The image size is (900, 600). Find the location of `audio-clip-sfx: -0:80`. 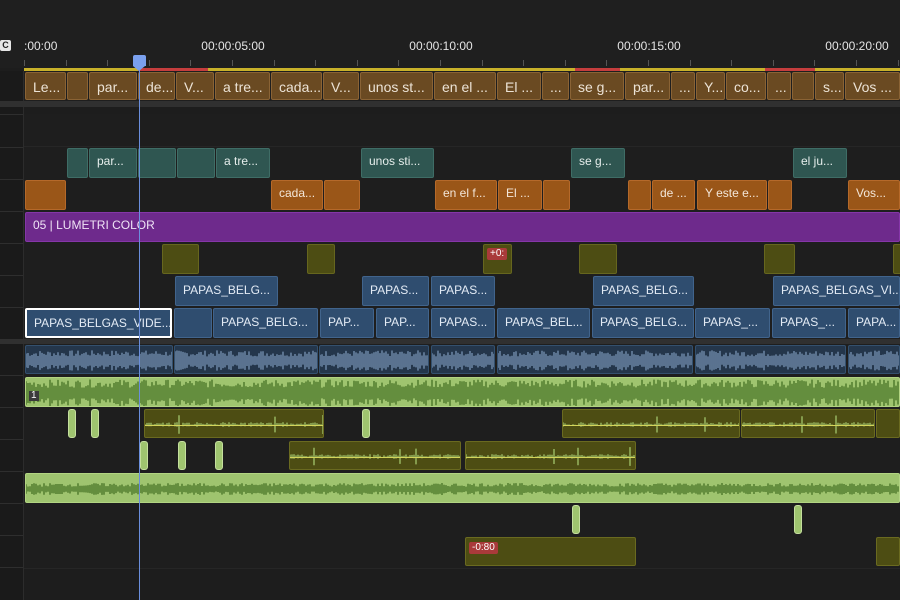

audio-clip-sfx: -0:80 is located at coordinates (550, 551).